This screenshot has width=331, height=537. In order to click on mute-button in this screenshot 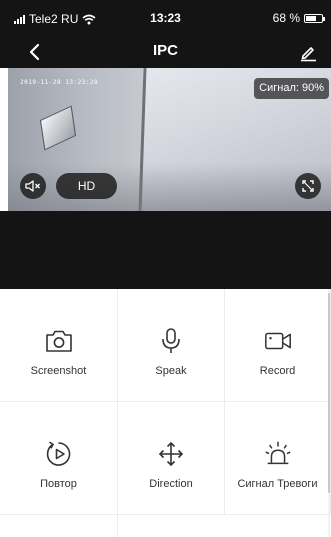, I will do `click(33, 186)`.